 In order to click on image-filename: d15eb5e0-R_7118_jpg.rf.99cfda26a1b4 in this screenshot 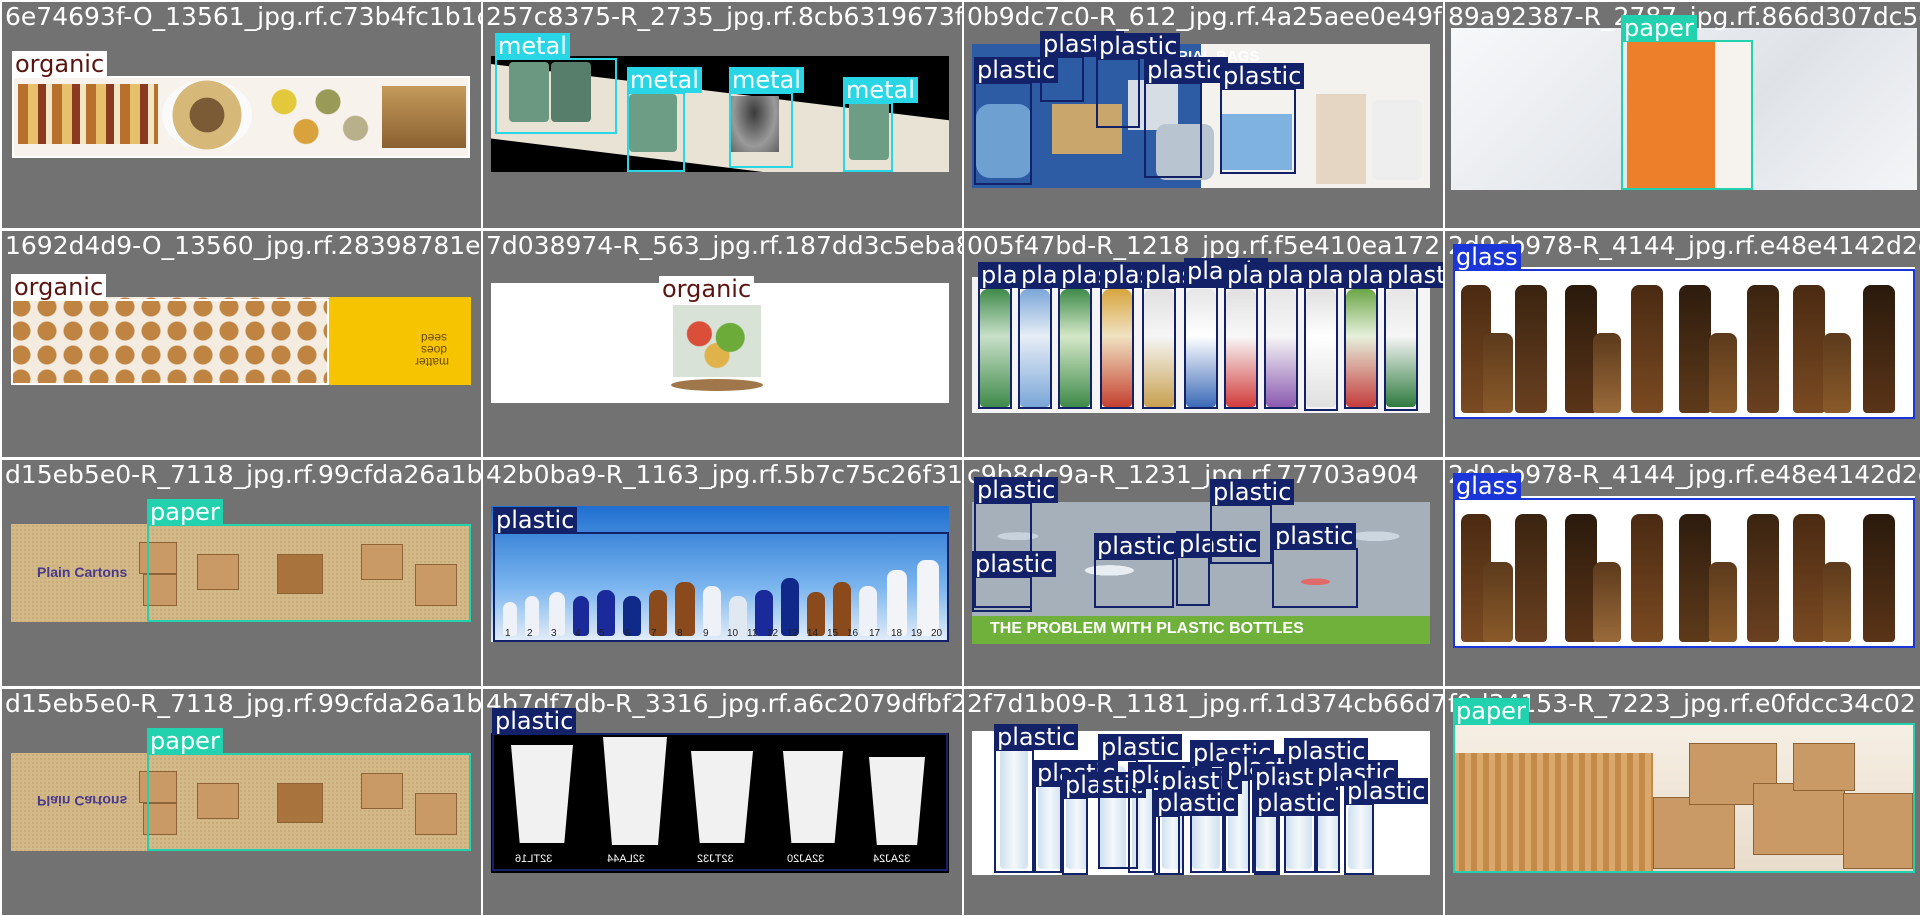, I will do `click(243, 703)`.